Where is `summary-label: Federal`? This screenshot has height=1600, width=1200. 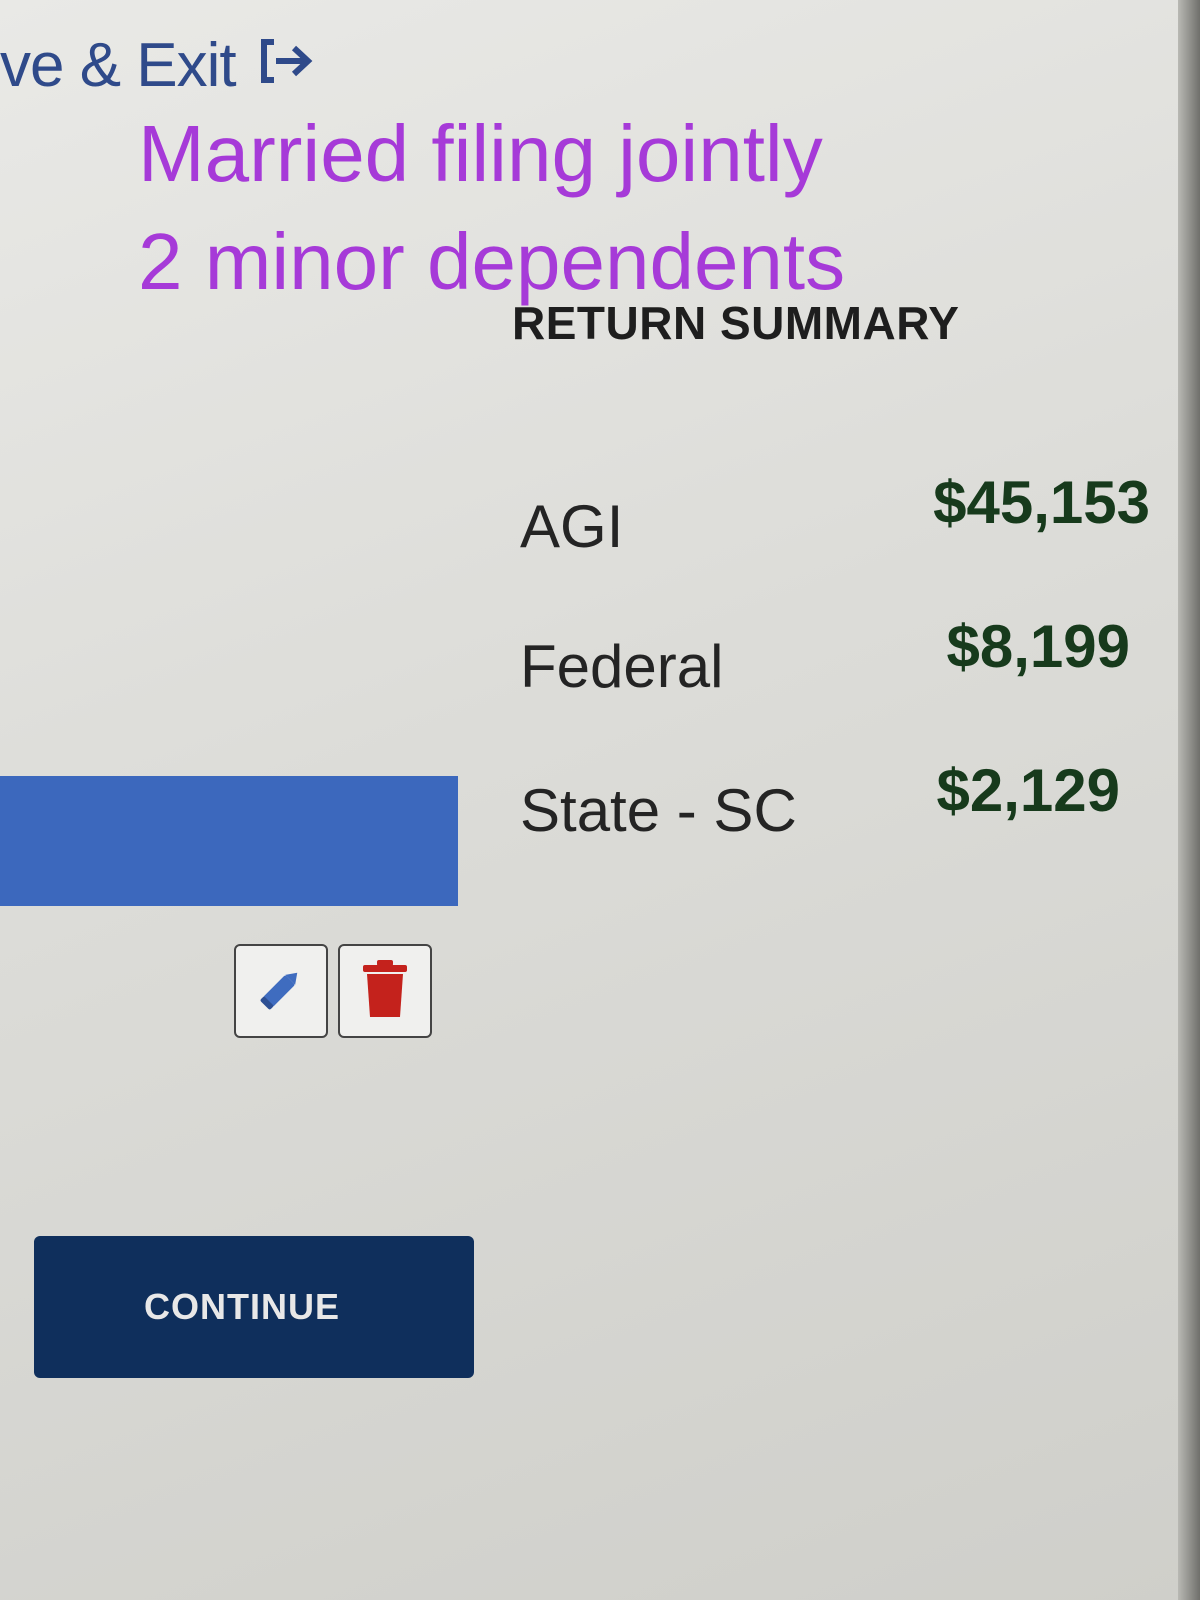 summary-label: Federal is located at coordinates (622, 666).